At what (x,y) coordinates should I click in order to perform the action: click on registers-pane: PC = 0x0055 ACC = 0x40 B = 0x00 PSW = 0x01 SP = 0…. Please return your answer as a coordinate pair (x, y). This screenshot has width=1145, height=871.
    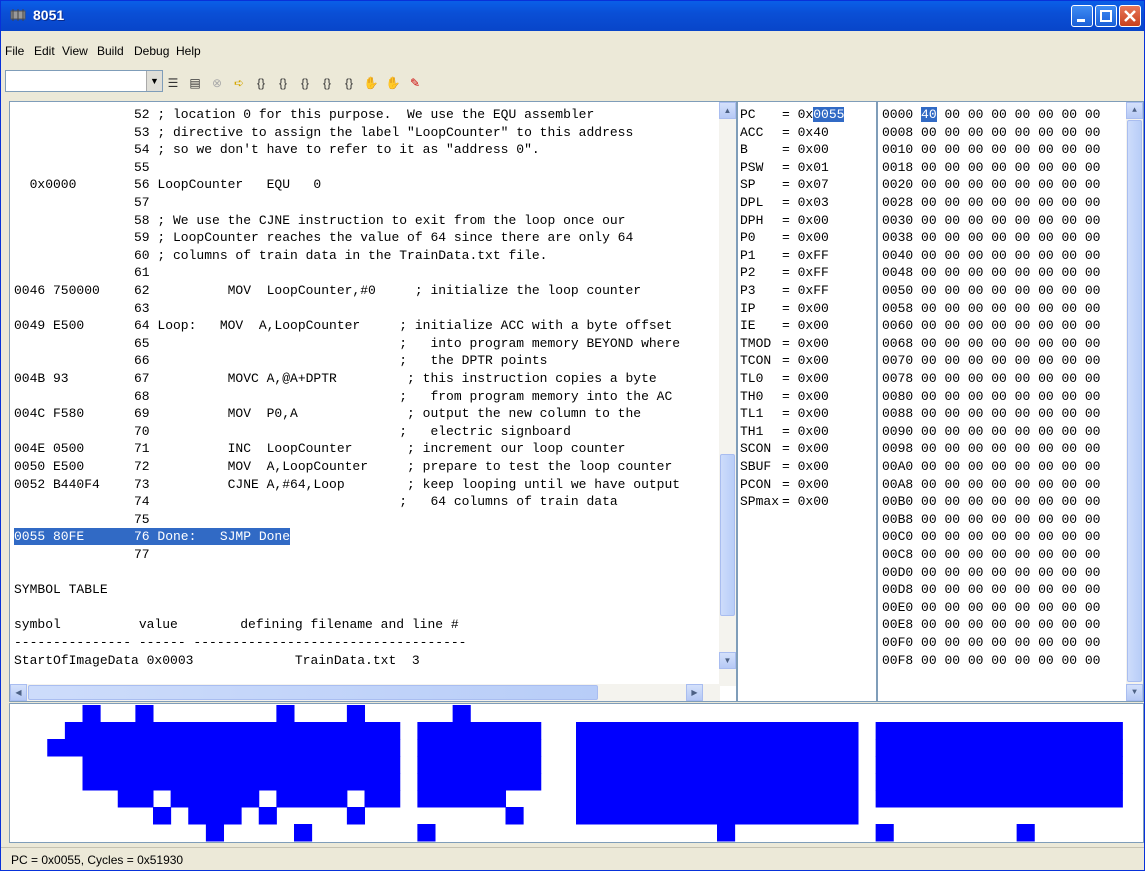
    Looking at the image, I should click on (807, 401).